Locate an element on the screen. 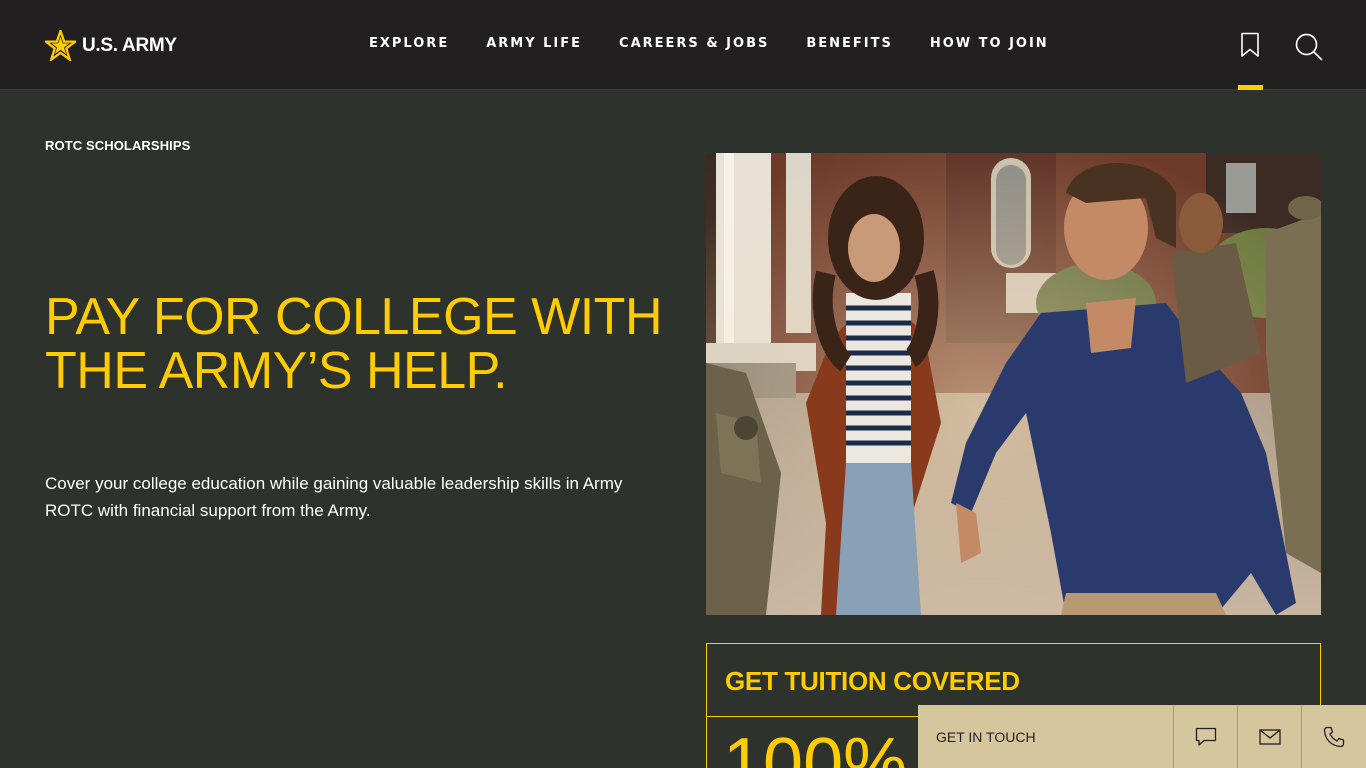 The image size is (1366, 768). nav-army-life: ARMY LIFE is located at coordinates (534, 43).